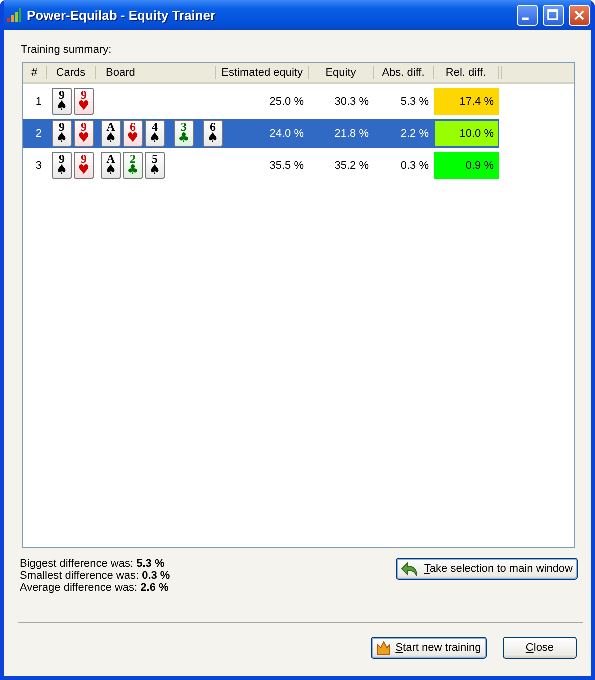  What do you see at coordinates (35, 72) in the screenshot?
I see `column-header: #` at bounding box center [35, 72].